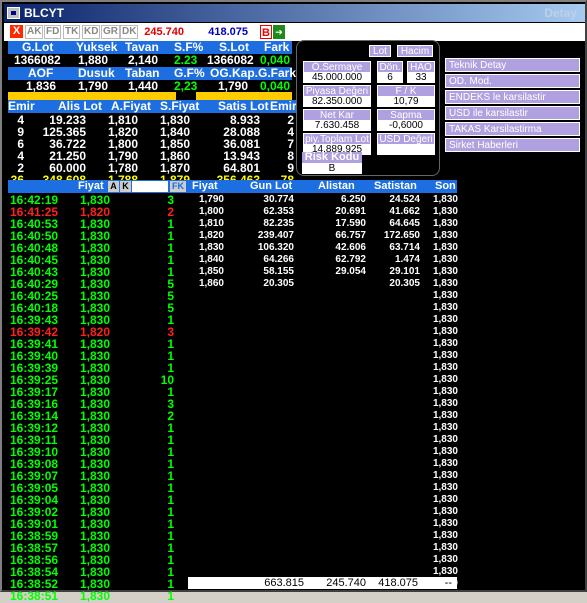  What do you see at coordinates (211, 259) in the screenshot?
I see `price-level-cell: 1,840` at bounding box center [211, 259].